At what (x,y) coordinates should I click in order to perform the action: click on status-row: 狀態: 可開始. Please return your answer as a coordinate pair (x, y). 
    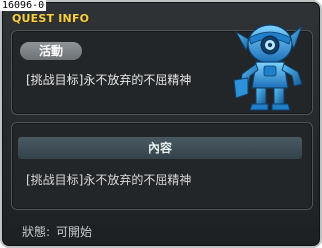
    Looking at the image, I should click on (60, 231).